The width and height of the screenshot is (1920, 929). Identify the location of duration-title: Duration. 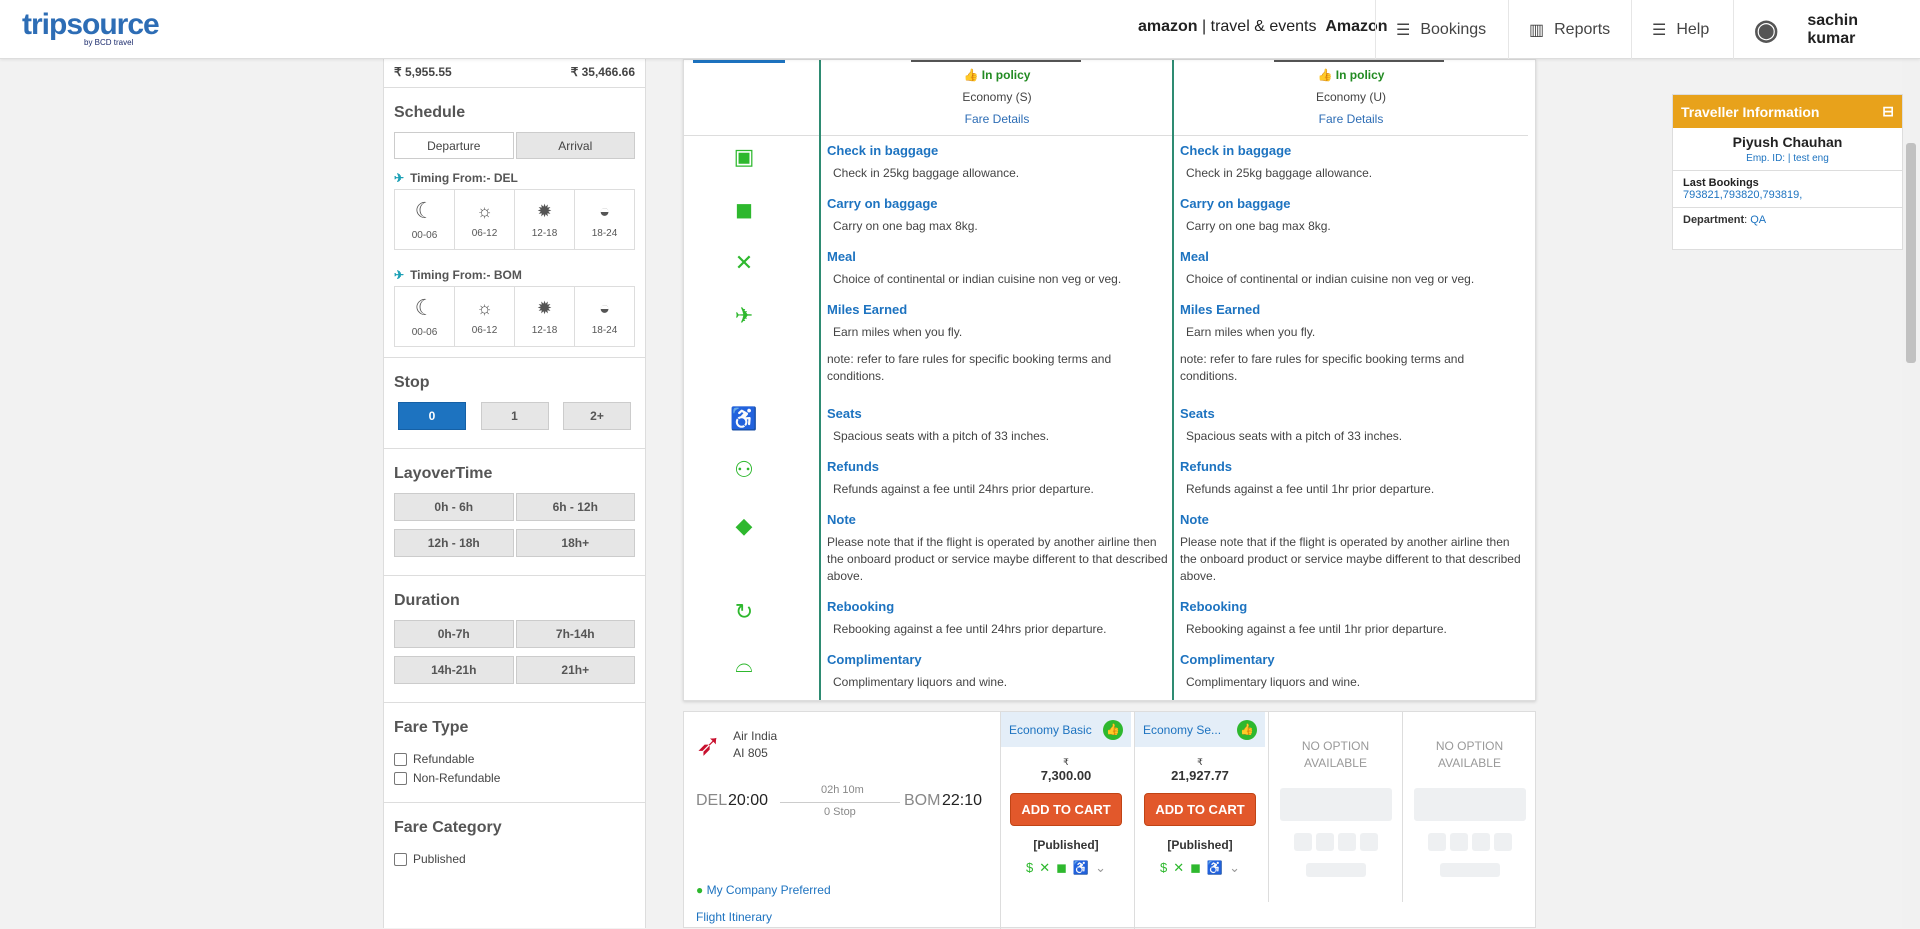
(427, 600).